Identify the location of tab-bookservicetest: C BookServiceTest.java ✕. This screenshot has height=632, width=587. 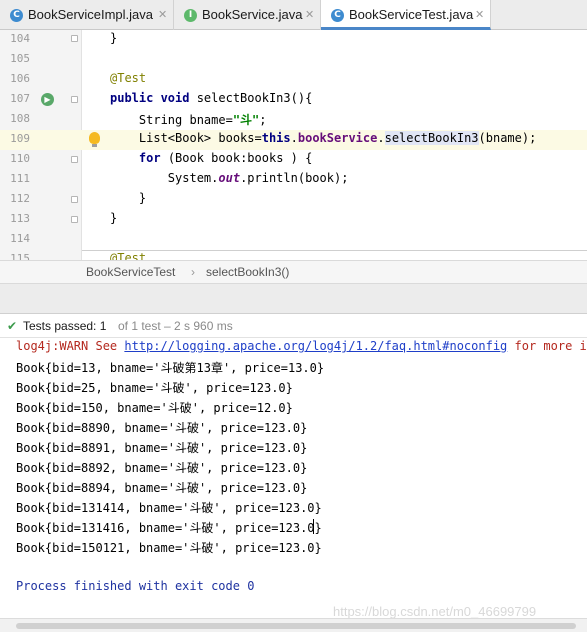
(406, 15).